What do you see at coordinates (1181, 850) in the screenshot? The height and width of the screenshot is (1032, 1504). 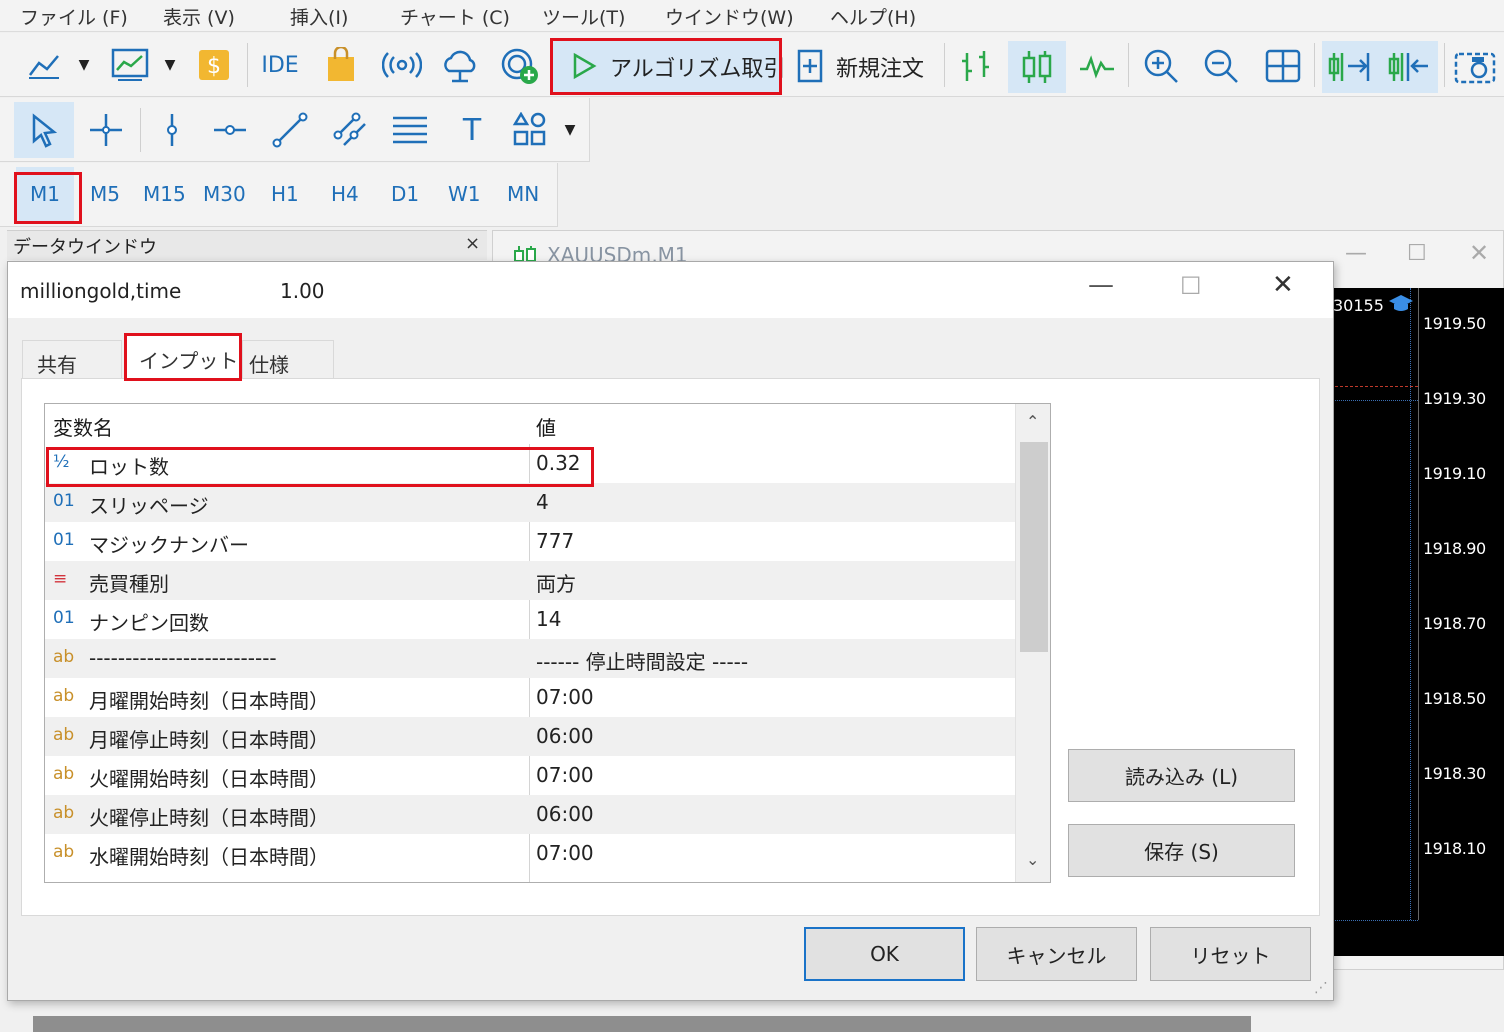 I see `save-button: 保存 (S)` at bounding box center [1181, 850].